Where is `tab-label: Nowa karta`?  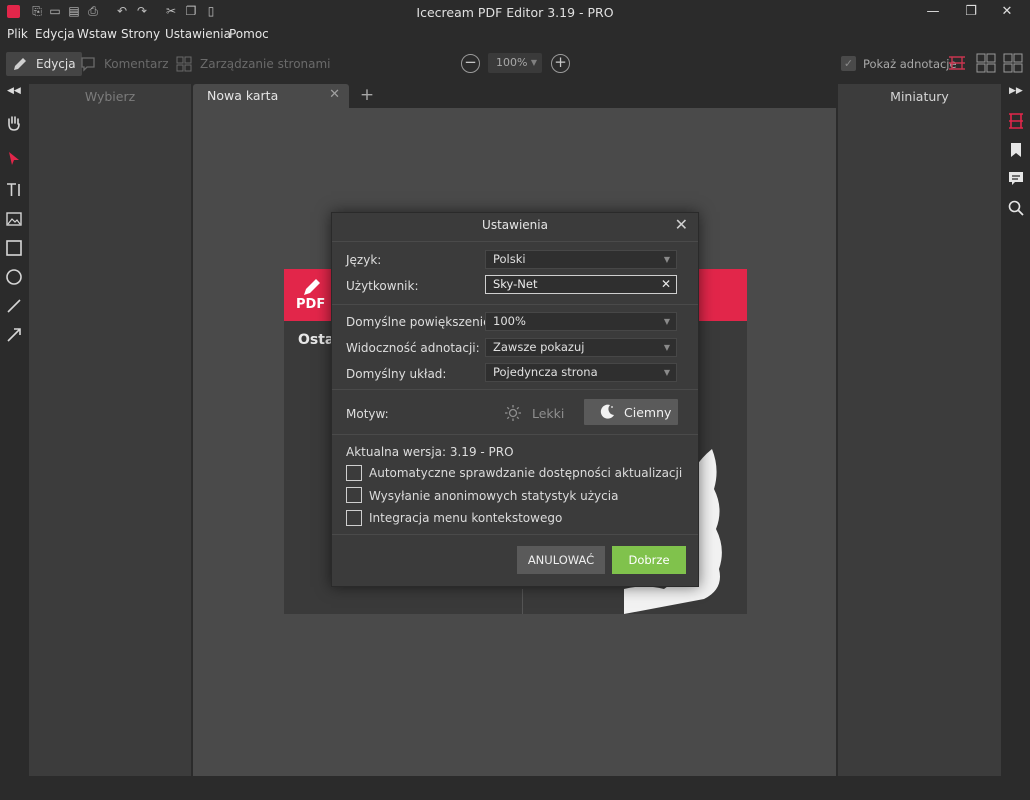 tab-label: Nowa karta is located at coordinates (243, 95).